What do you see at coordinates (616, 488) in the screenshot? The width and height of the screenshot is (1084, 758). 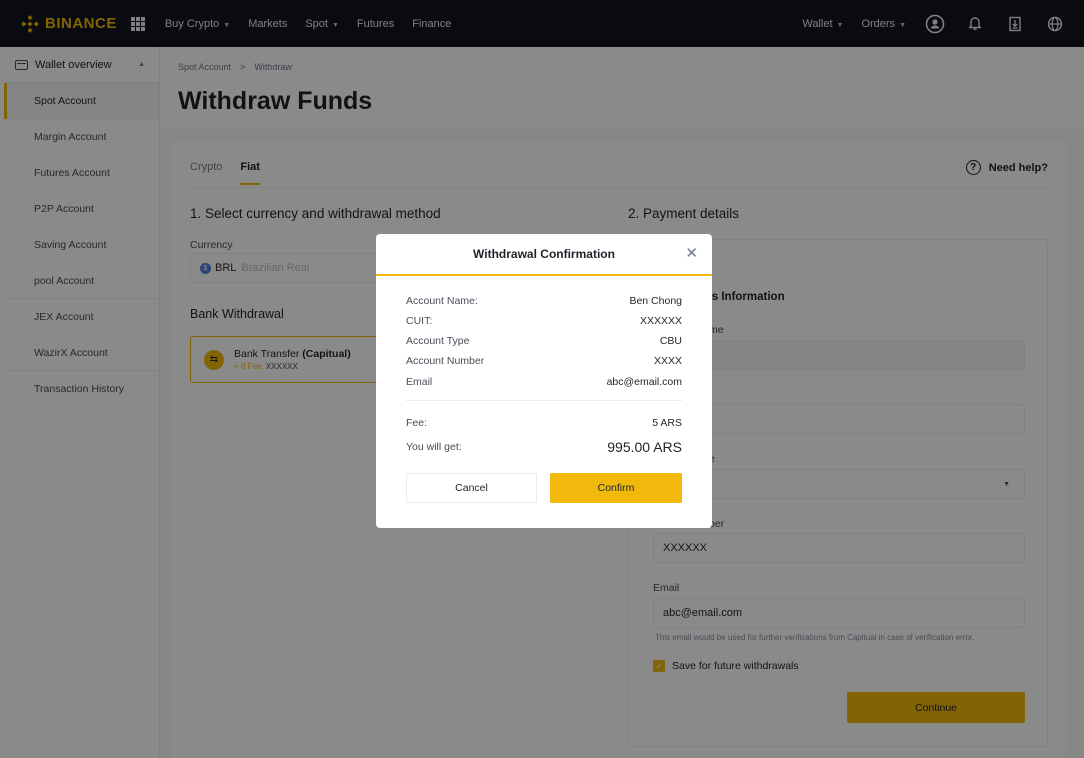 I see `confirm-button: Confirm` at bounding box center [616, 488].